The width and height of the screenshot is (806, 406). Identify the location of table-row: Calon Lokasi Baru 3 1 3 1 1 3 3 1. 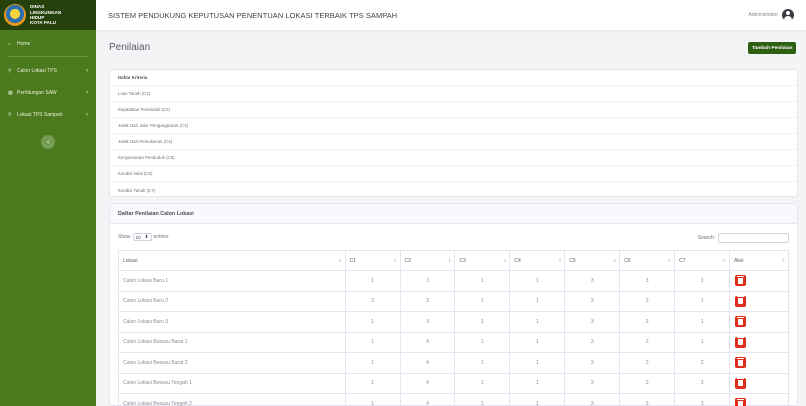
(453, 322).